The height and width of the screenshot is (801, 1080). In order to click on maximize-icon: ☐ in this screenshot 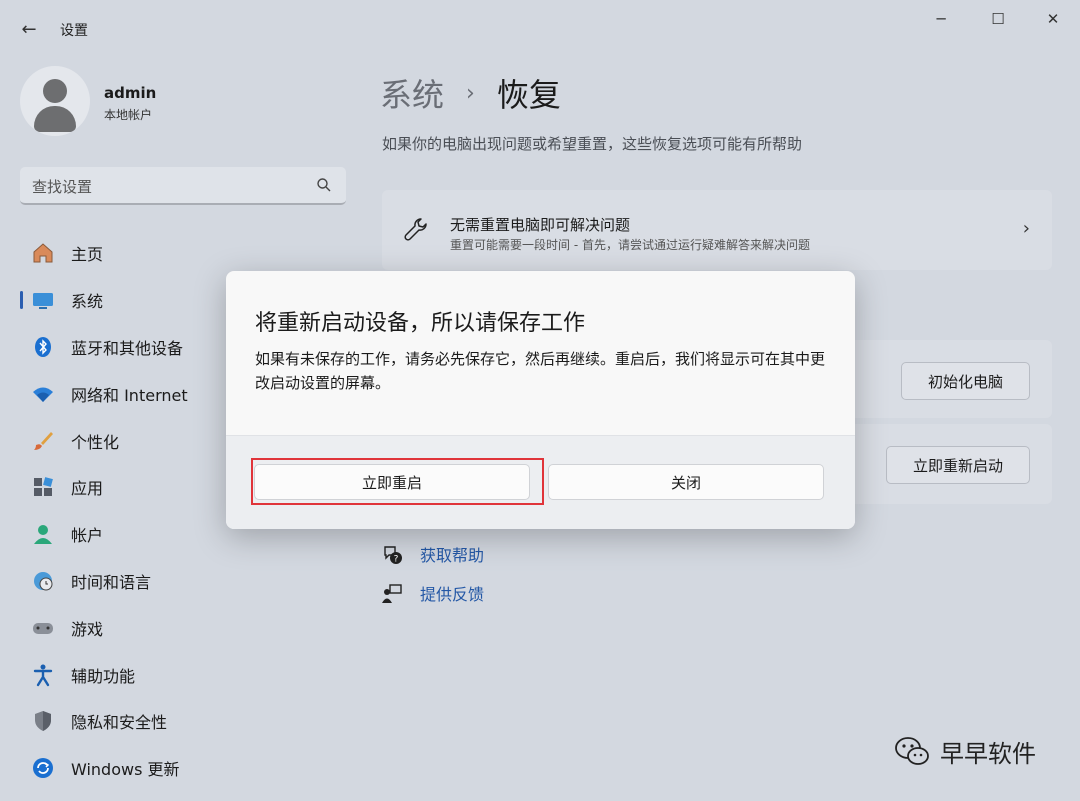, I will do `click(998, 19)`.